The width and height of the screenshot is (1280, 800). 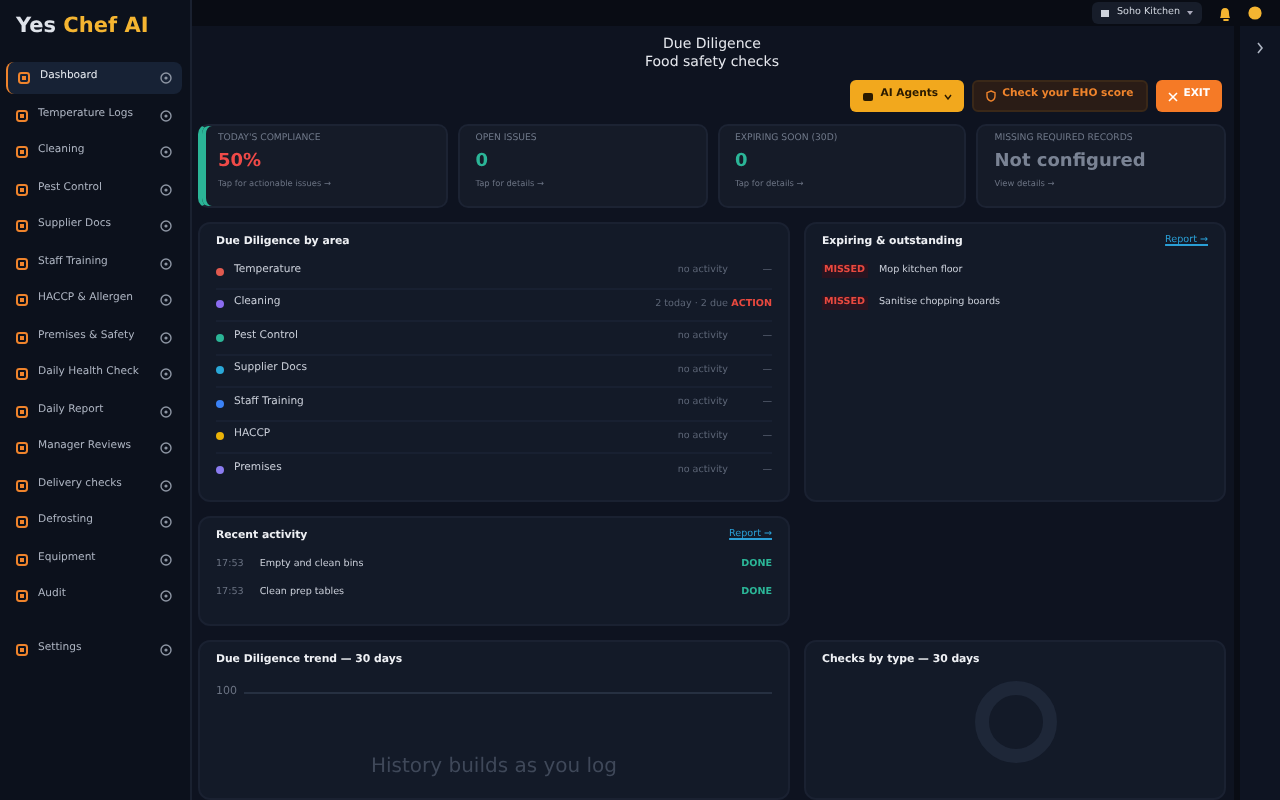 What do you see at coordinates (1071, 162) in the screenshot?
I see `stat-value: Not configured` at bounding box center [1071, 162].